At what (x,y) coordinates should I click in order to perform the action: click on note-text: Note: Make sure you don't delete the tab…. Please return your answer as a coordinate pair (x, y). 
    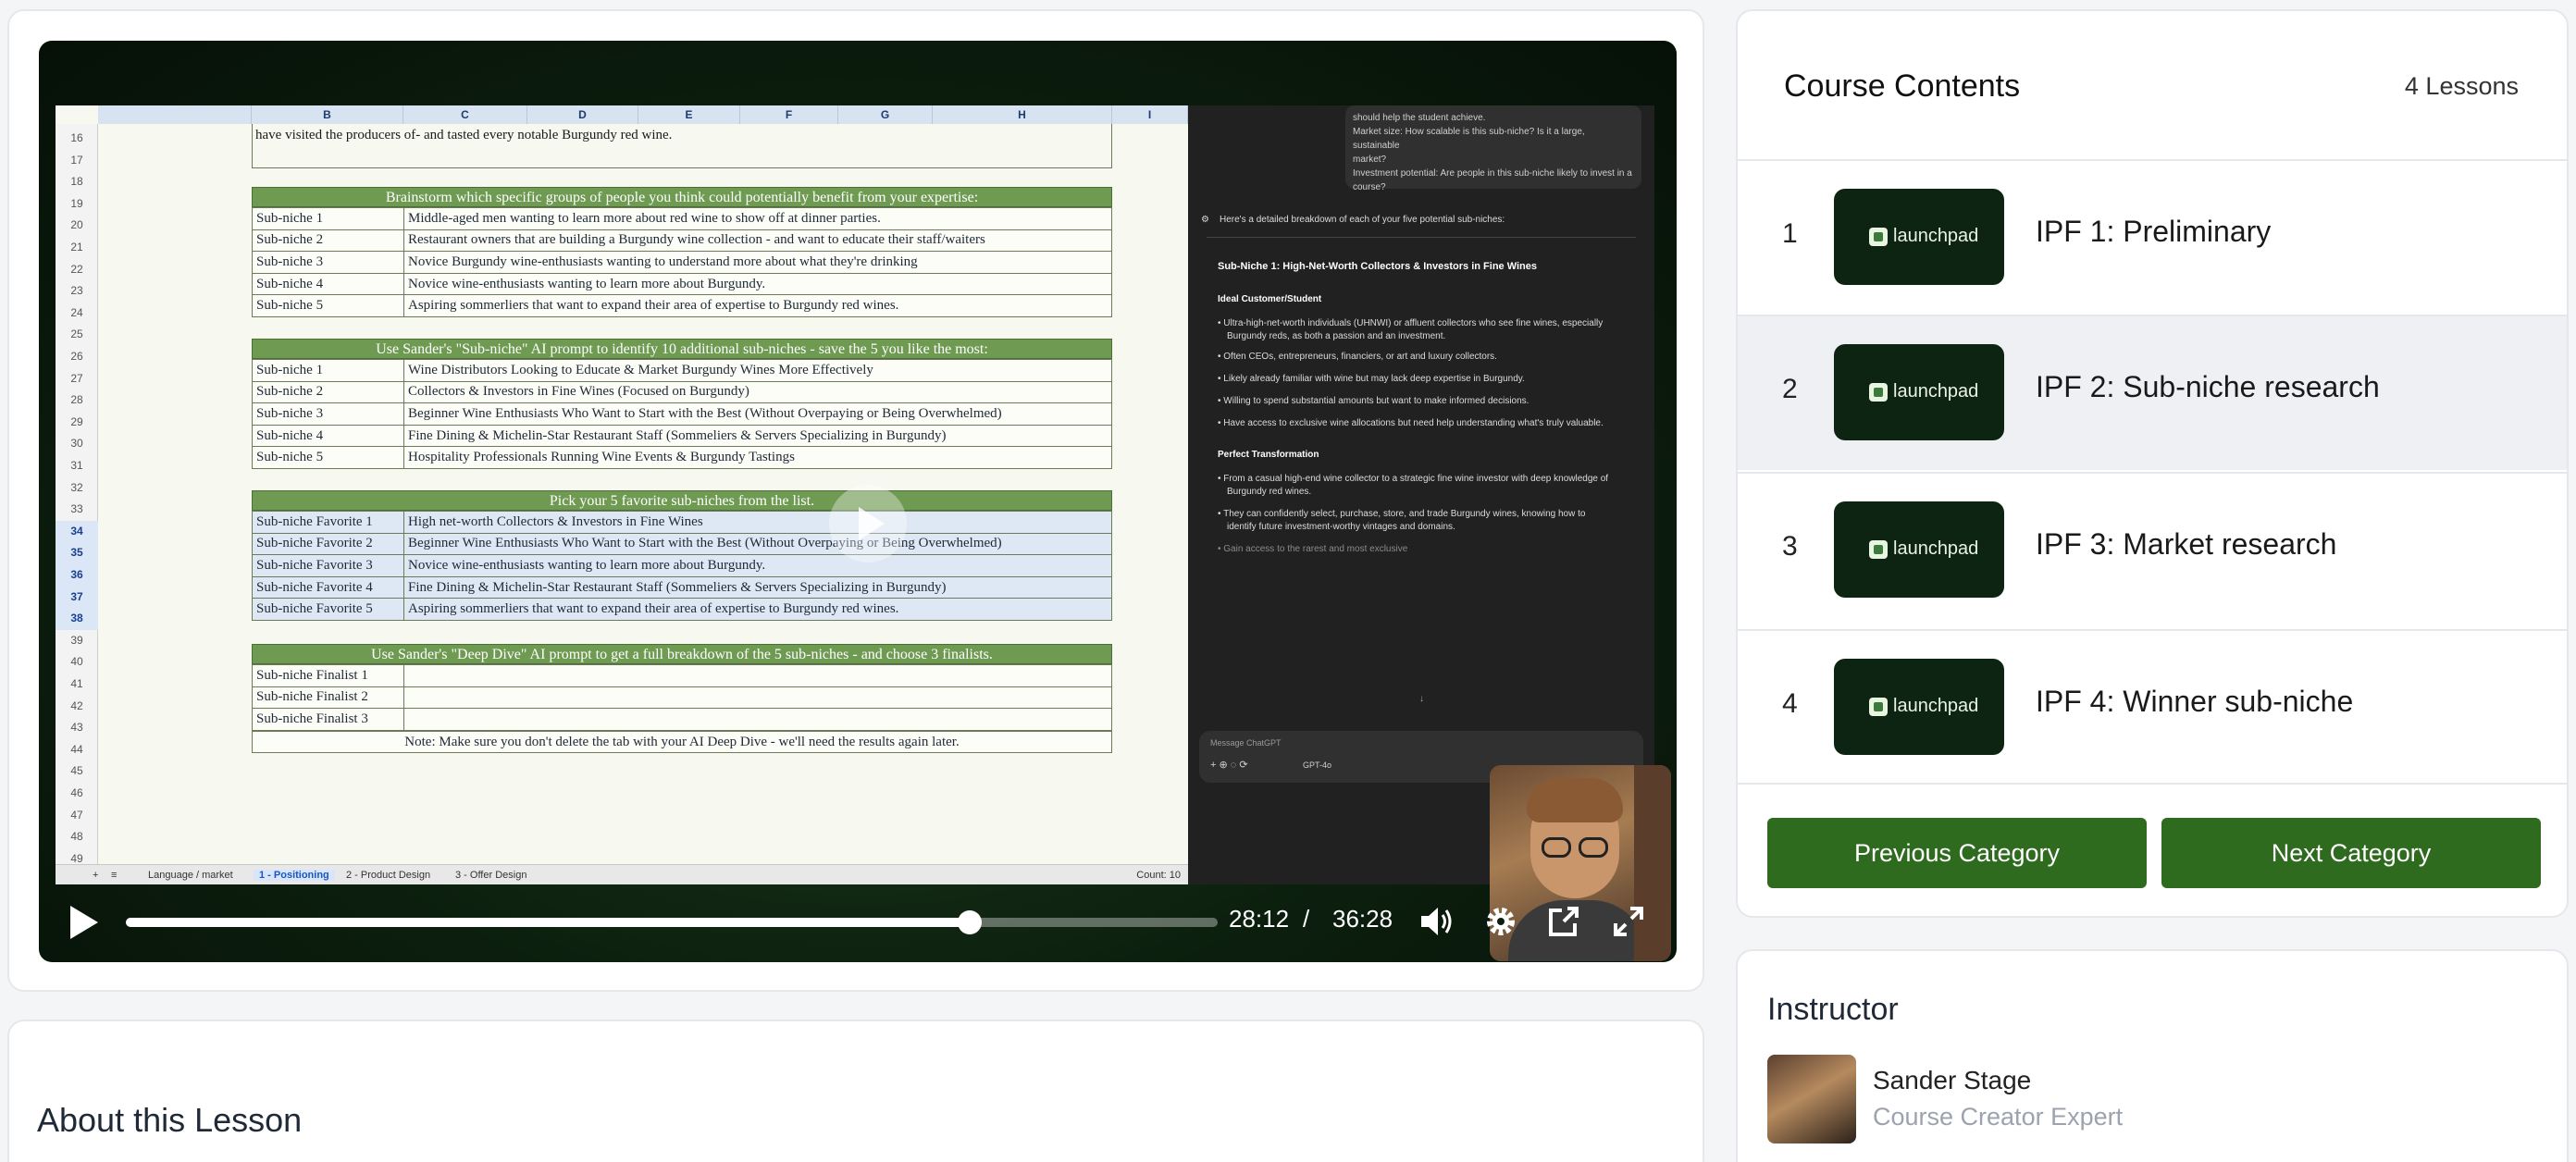
    Looking at the image, I should click on (682, 742).